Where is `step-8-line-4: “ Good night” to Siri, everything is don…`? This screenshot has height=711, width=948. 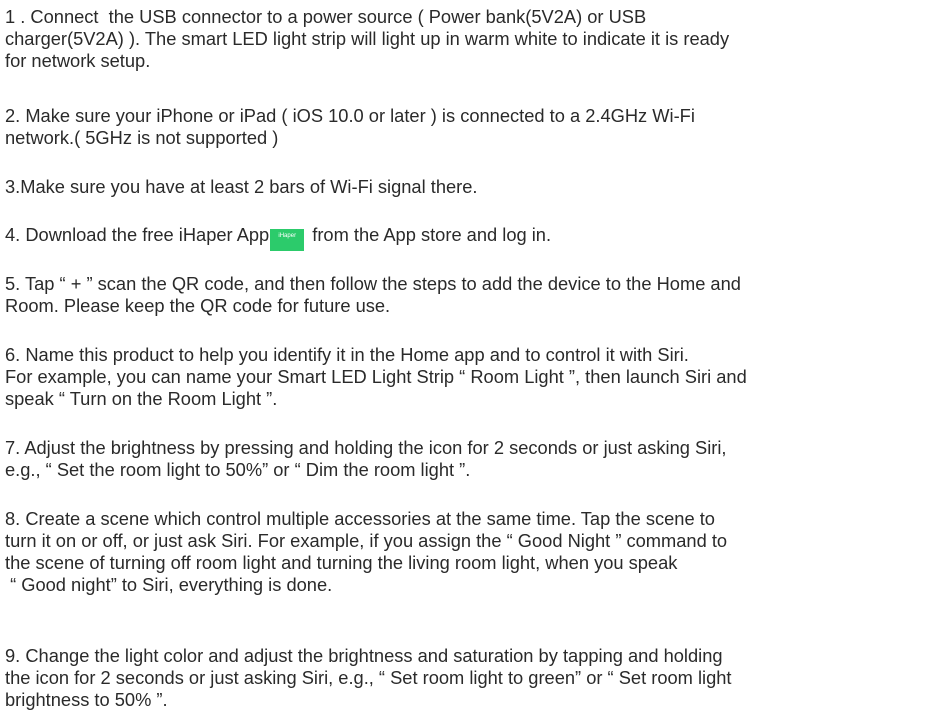
step-8-line-4: “ Good night” to Siri, everything is don… is located at coordinates (169, 584).